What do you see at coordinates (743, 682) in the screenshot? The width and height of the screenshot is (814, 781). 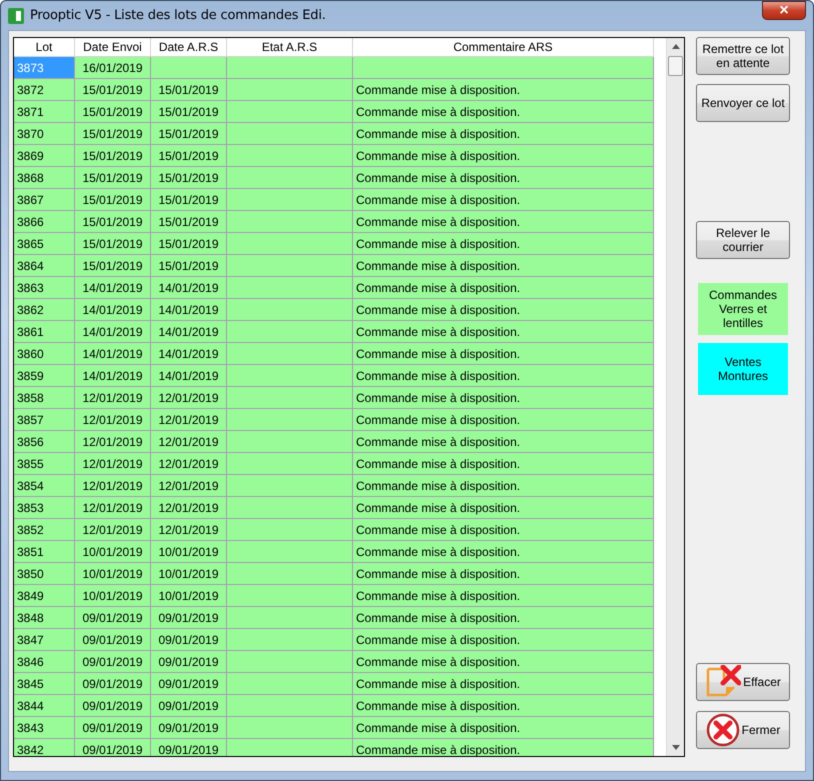 I see `erase-button: Effacer` at bounding box center [743, 682].